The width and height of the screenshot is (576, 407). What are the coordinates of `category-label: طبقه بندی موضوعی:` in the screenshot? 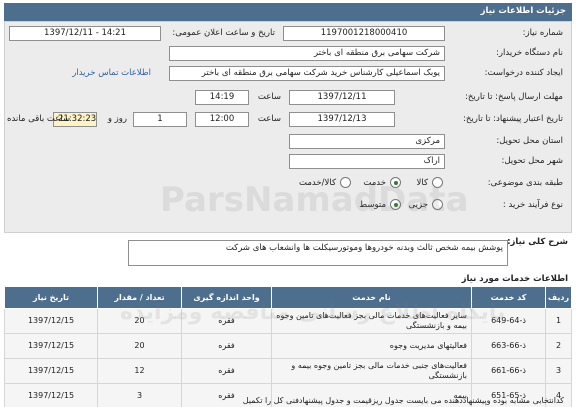 It's located at (525, 183).